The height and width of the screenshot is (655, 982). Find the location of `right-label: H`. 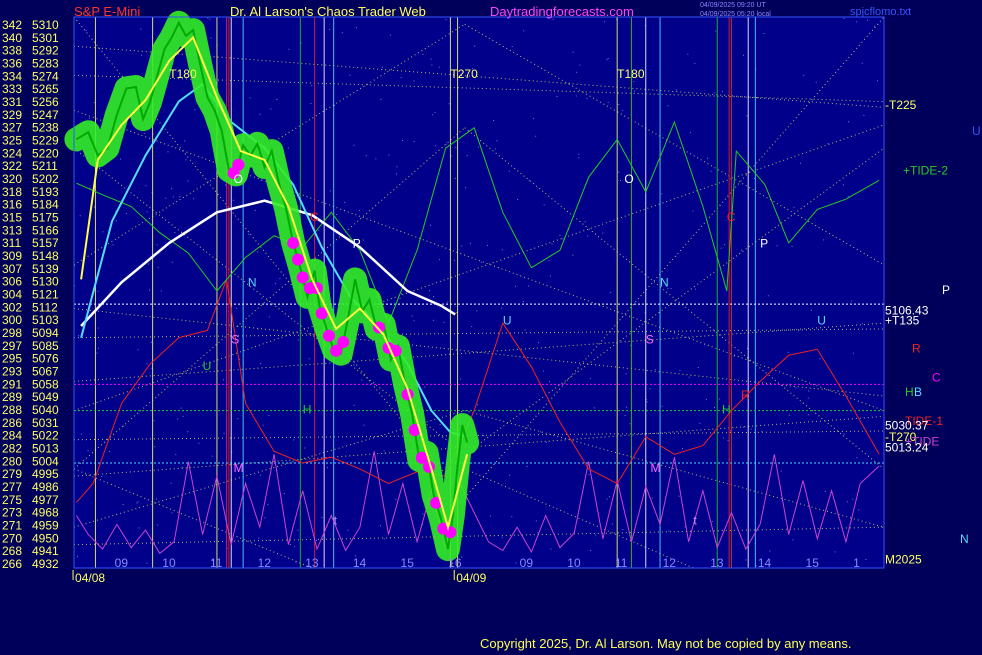

right-label: H is located at coordinates (909, 392).